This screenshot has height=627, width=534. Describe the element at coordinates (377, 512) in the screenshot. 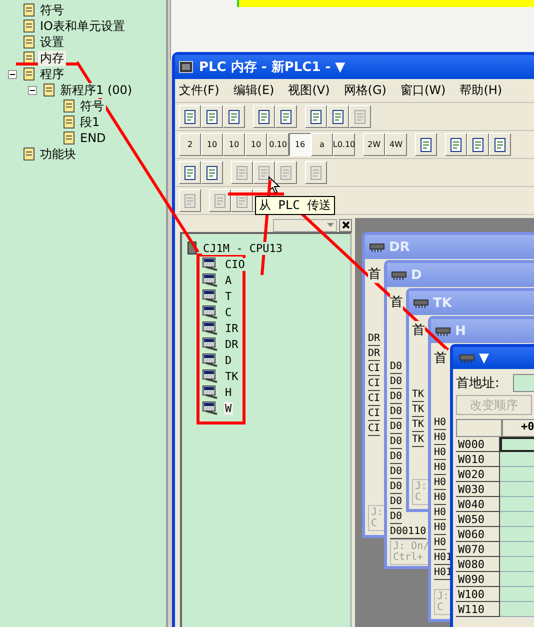

I see `hint-text: J:` at that location.